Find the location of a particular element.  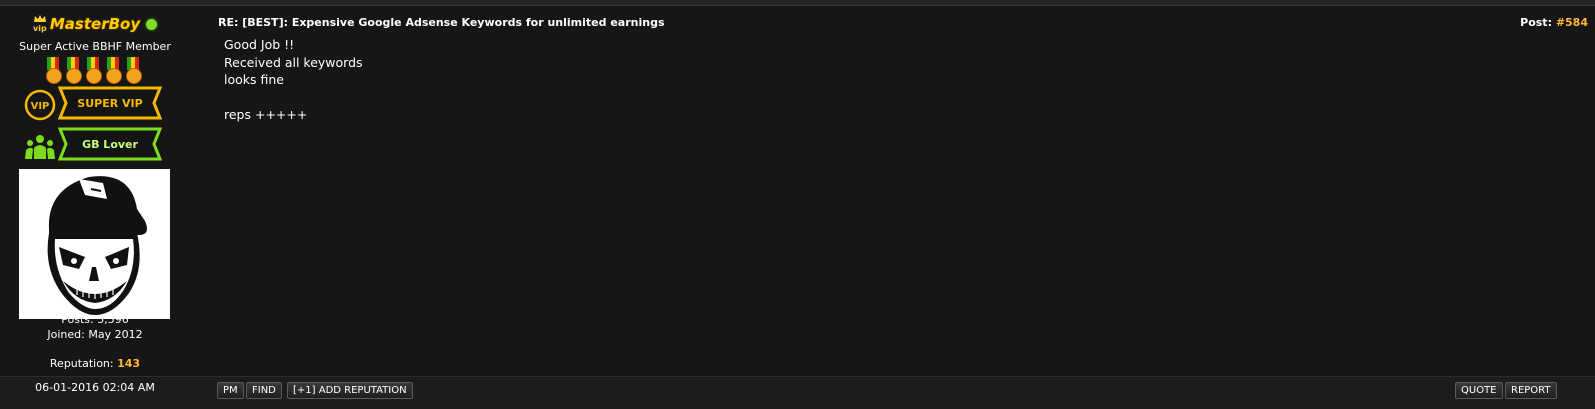

people-icon is located at coordinates (40, 147).